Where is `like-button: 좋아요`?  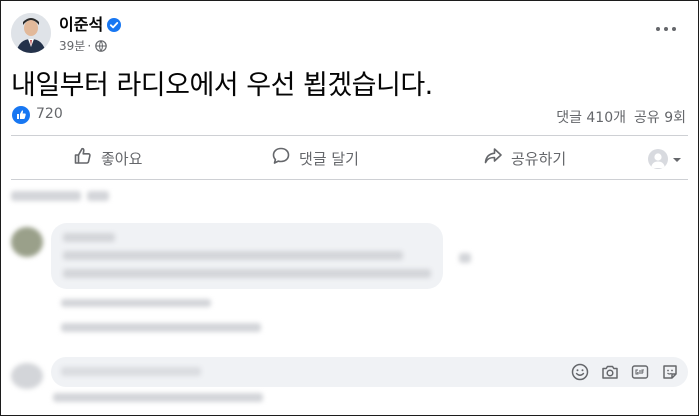 like-button: 좋아요 is located at coordinates (107, 158).